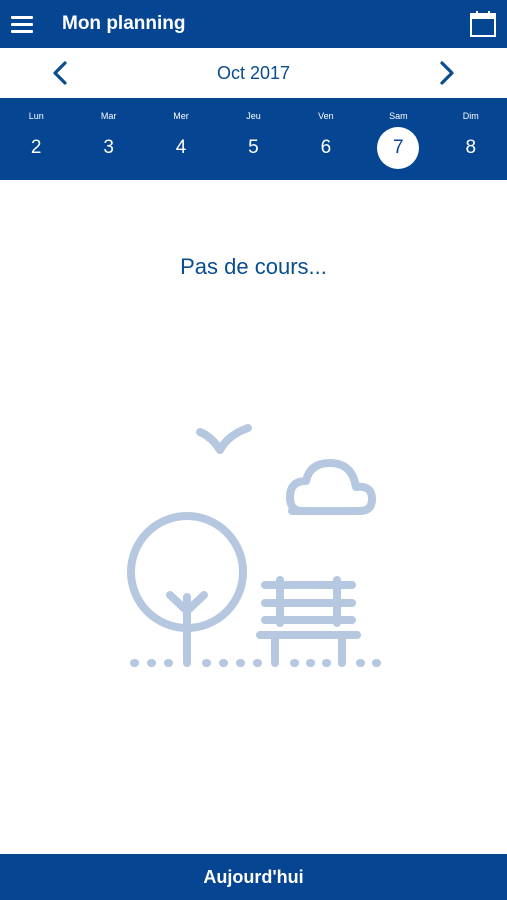 This screenshot has height=900, width=507. I want to click on month-label: Oct 2017, so click(253, 72).